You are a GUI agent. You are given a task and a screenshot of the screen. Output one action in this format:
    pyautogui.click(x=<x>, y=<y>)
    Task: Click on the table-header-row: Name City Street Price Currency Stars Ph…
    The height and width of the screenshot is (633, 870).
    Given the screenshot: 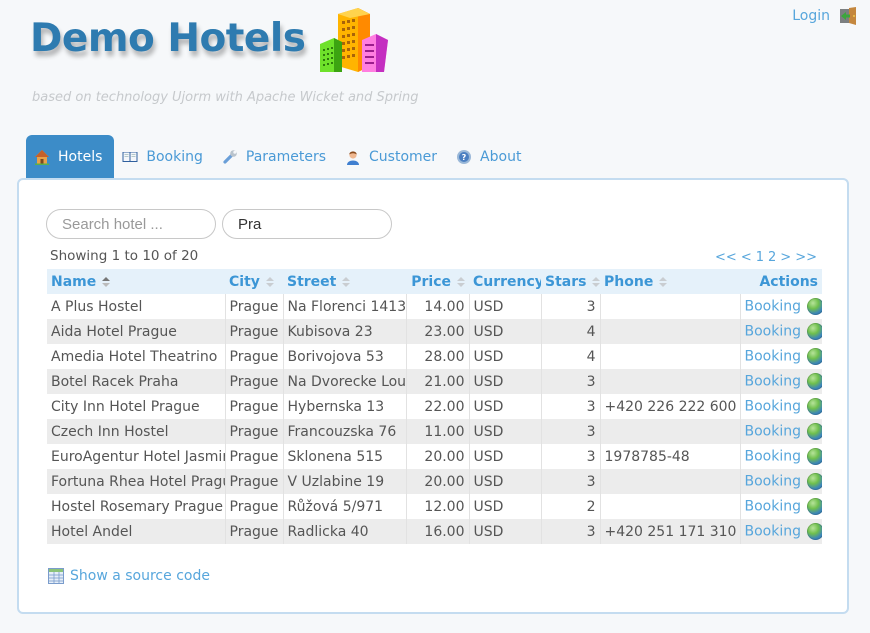 What is the action you would take?
    pyautogui.click(x=434, y=281)
    